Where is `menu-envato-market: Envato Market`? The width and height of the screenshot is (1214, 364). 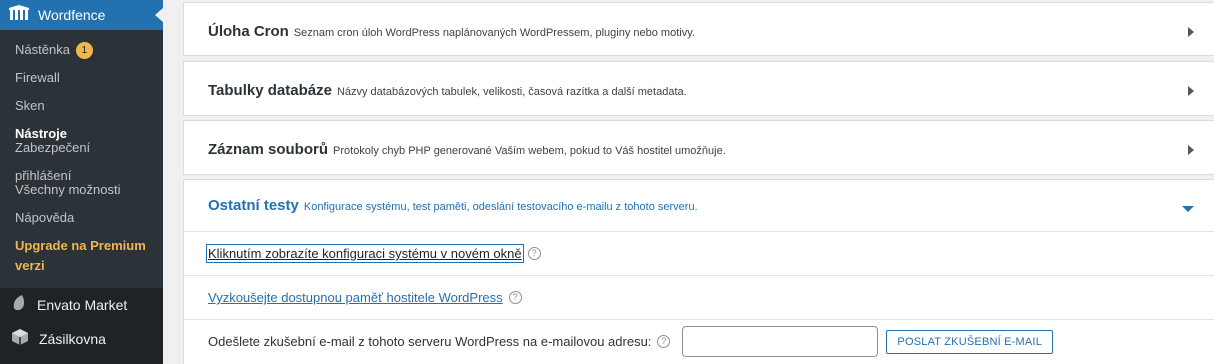
menu-envato-market: Envato Market is located at coordinates (81, 305).